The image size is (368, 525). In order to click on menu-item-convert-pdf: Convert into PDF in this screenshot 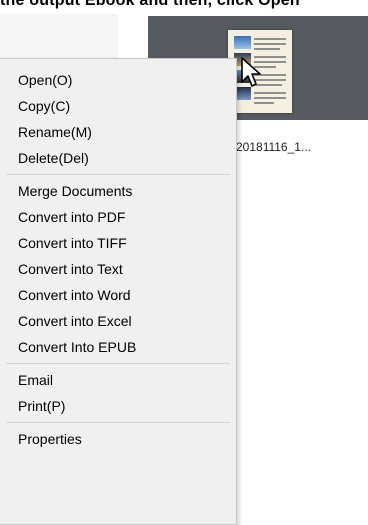, I will do `click(118, 217)`.